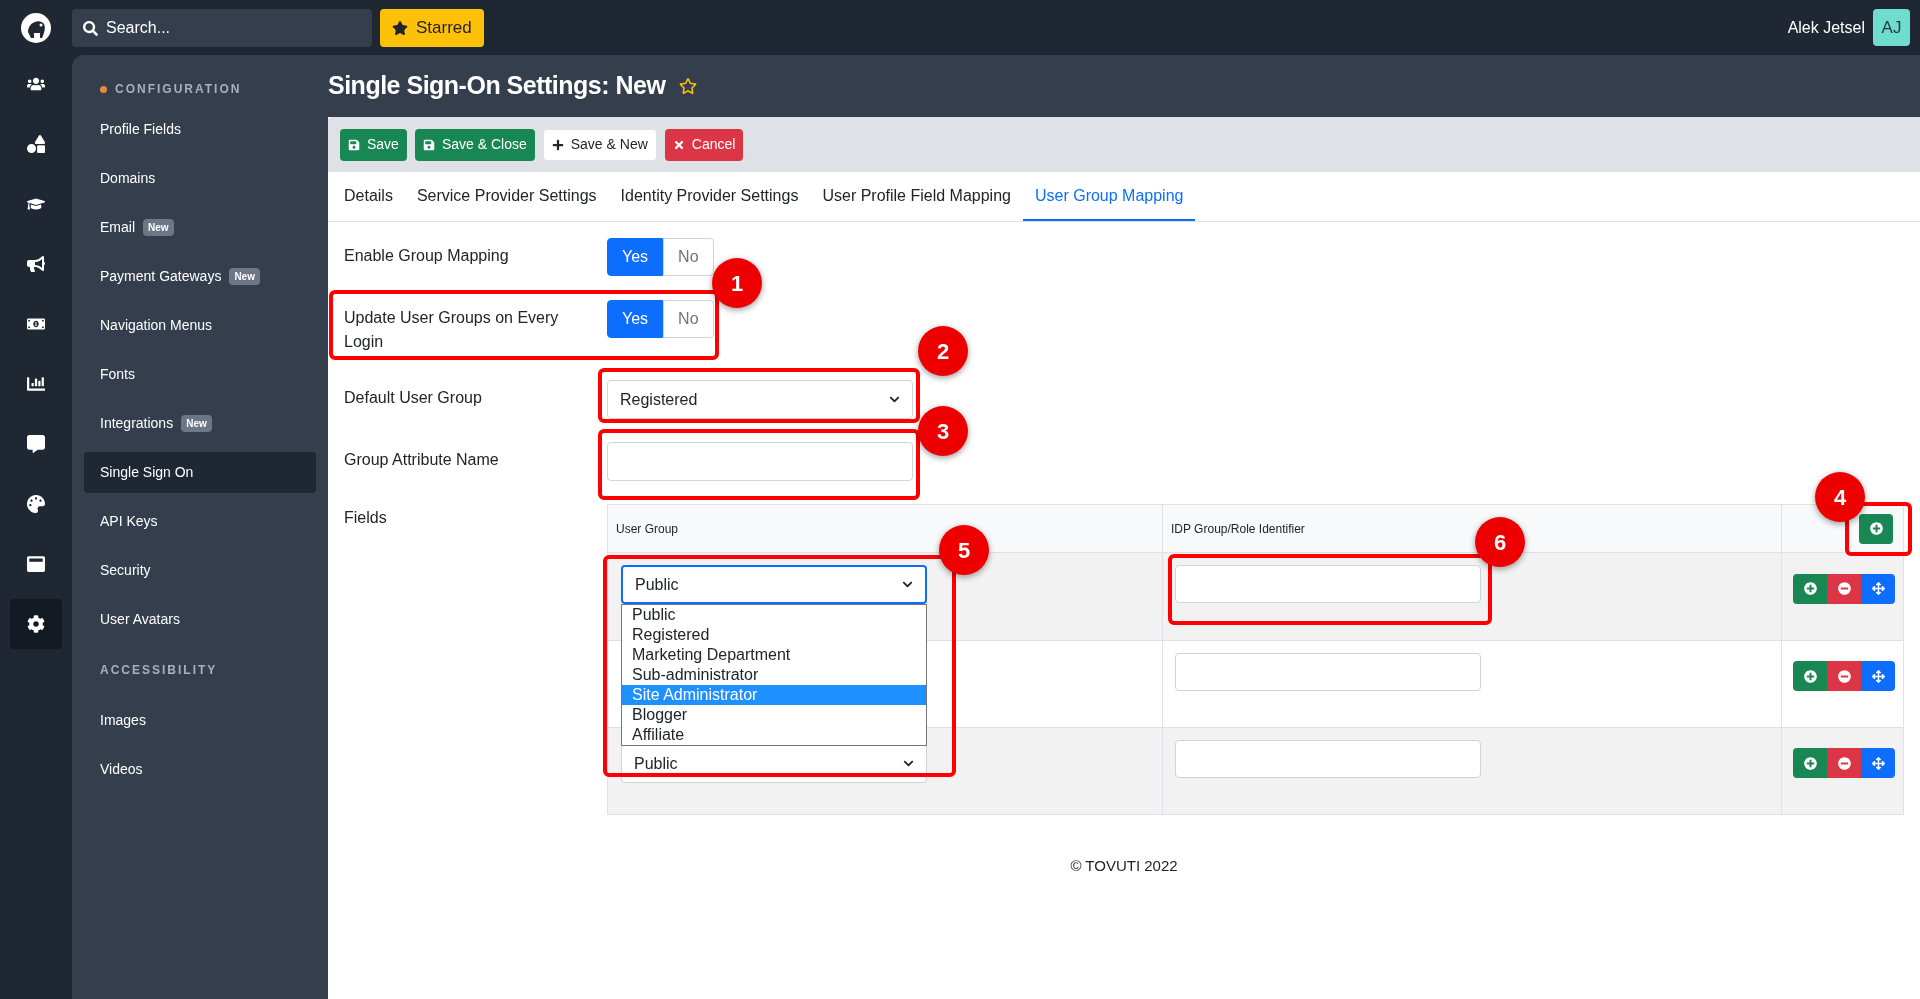 The height and width of the screenshot is (999, 1920). Describe the element at coordinates (117, 227) in the screenshot. I see `sidebar-label: Email` at that location.